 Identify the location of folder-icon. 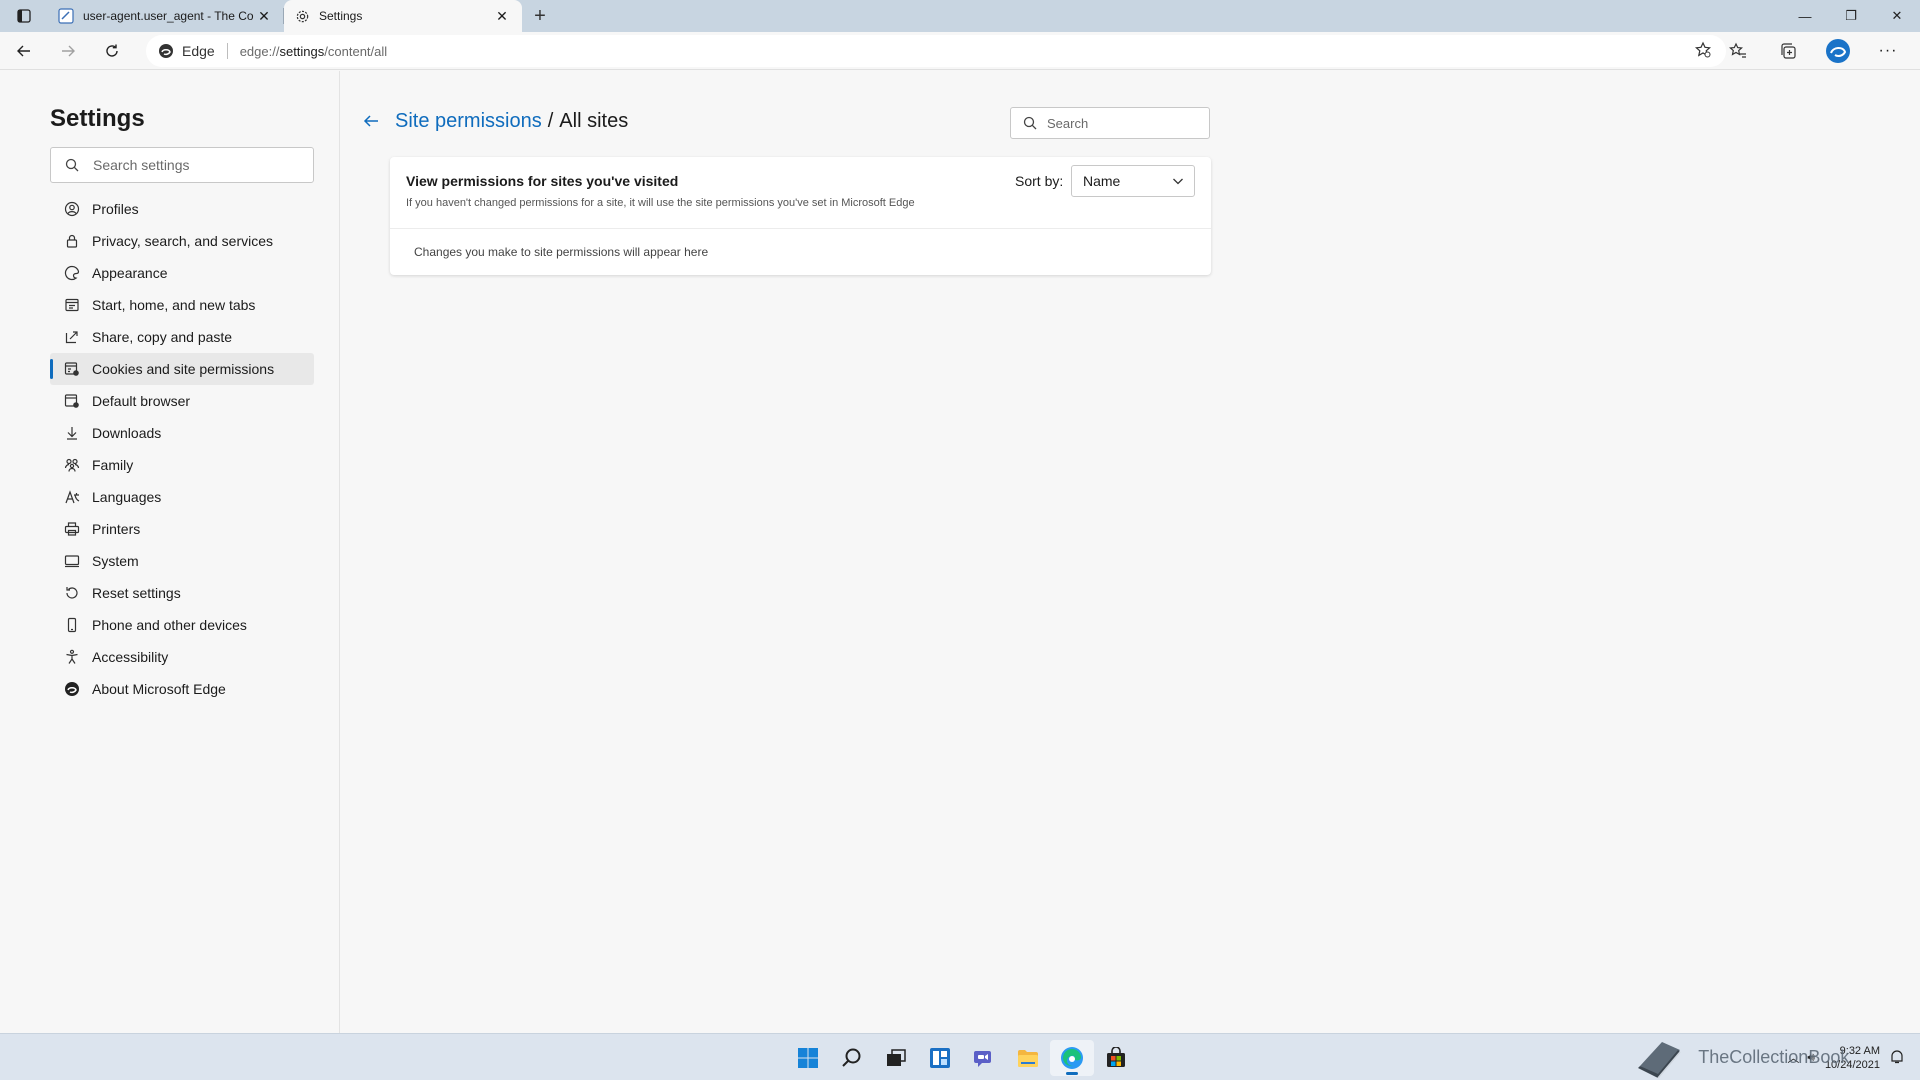
(1028, 1058).